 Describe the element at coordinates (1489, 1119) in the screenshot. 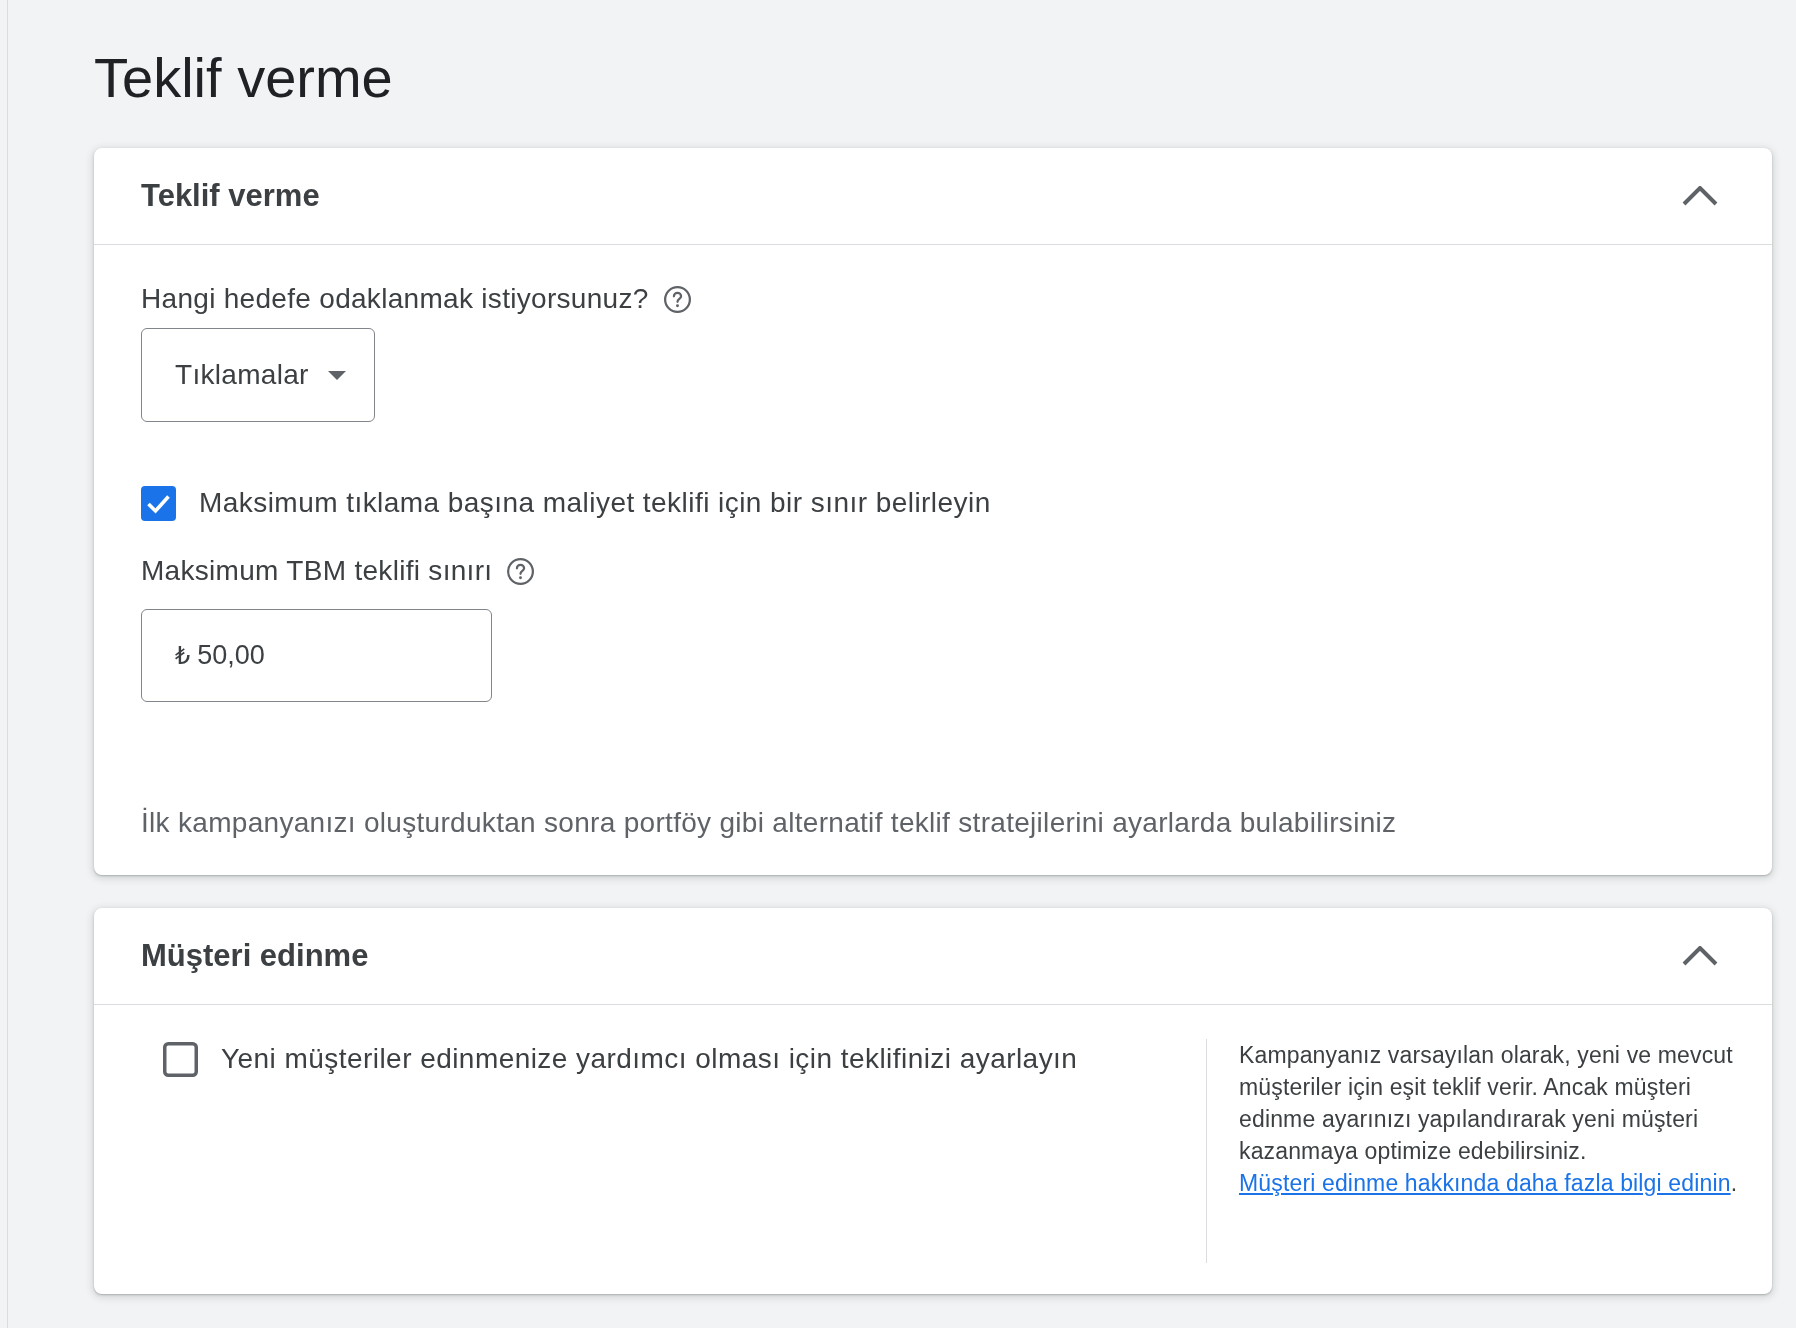

I see `info-text: Kampanyanız varsayılan olarak, yeni ve mevcut müşteriler için eşit teklif verir. Ancak müşteri edinme ayarınızı yapılandırarak yeni müşteri kazanmaya optimize edebilirsiniz. Müşteri edinme hakkında daha fazla bilgi edinin.` at that location.